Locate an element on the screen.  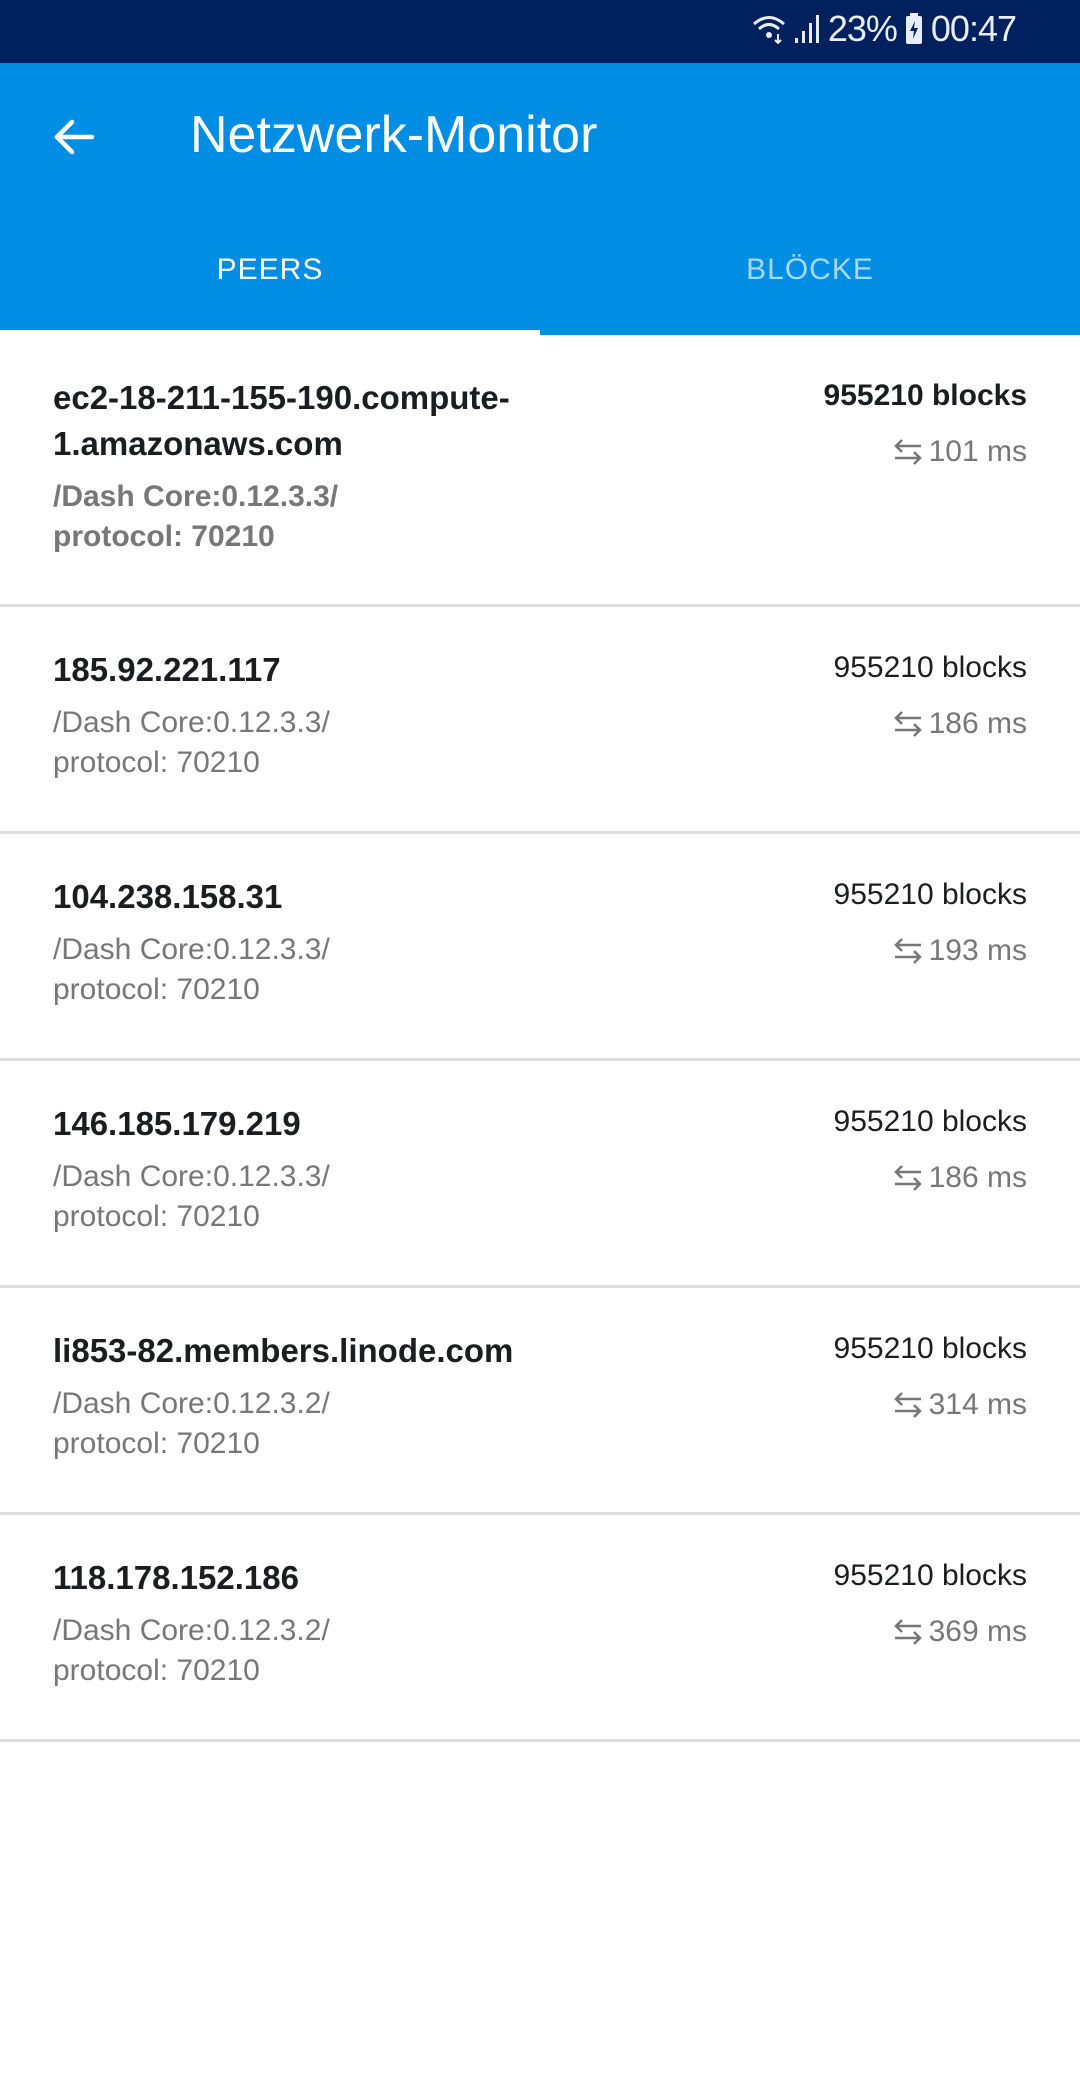
peer-ping-value: 369 ms is located at coordinates (977, 1631).